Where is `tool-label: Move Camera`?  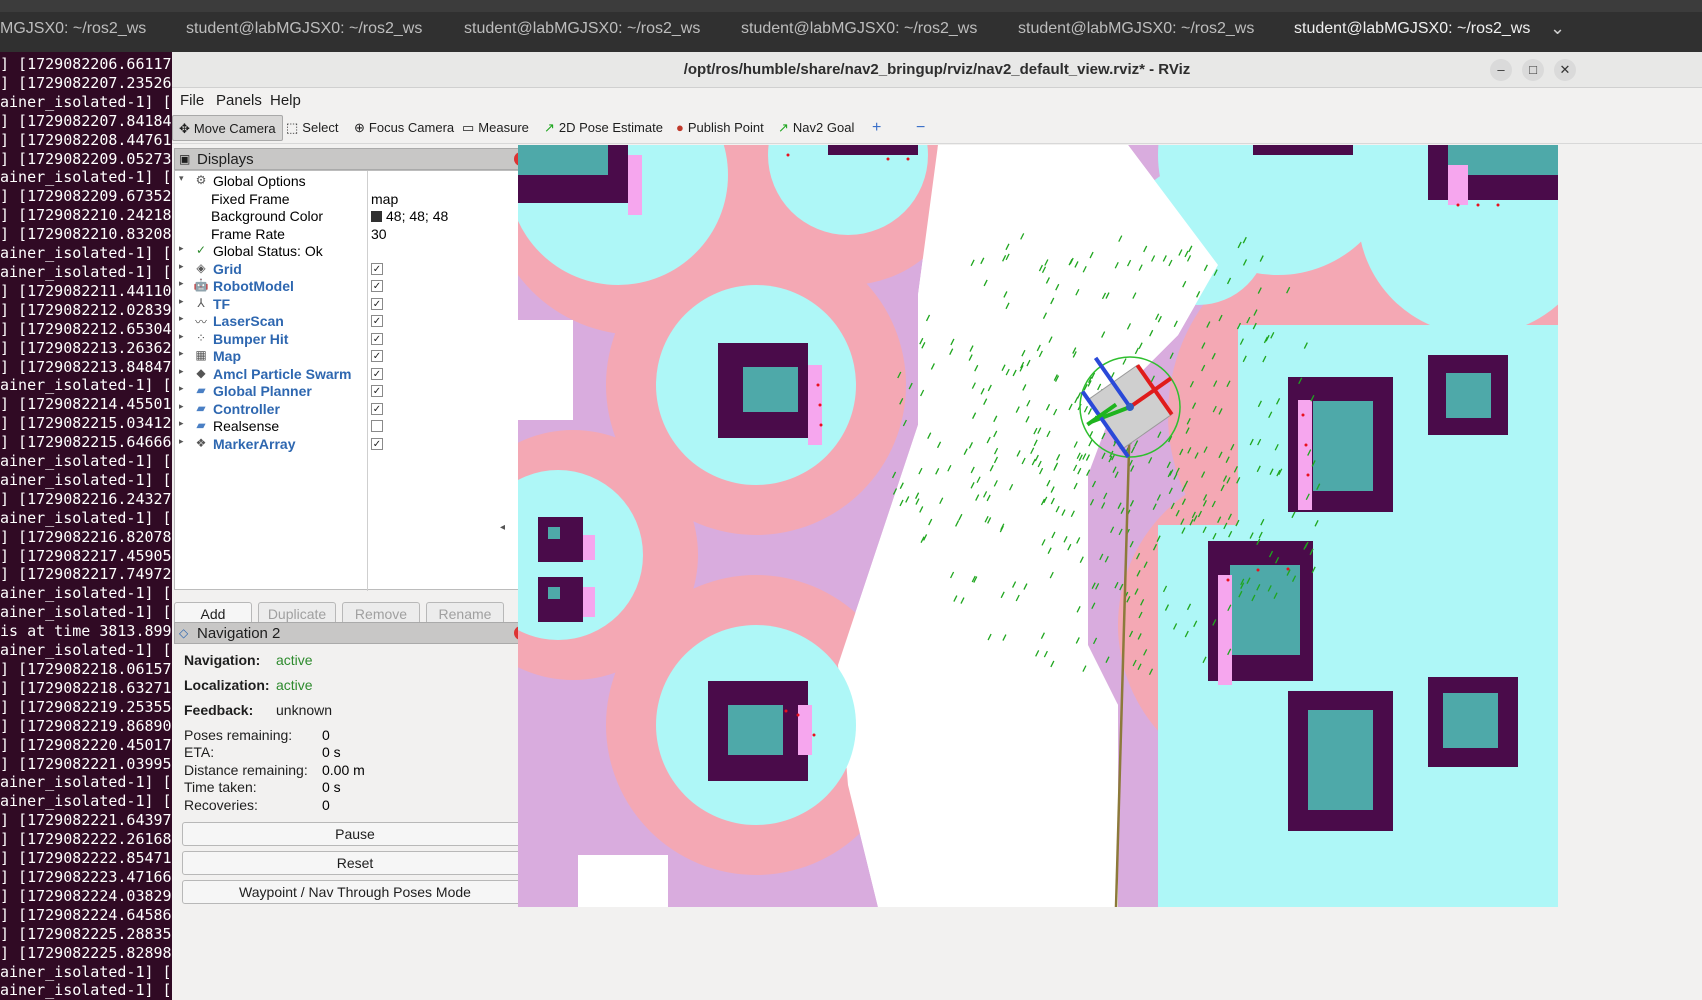
tool-label: Move Camera is located at coordinates (234, 128).